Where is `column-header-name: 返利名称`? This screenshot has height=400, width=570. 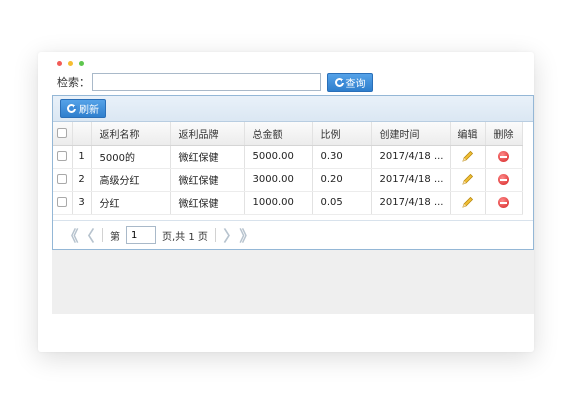 column-header-name: 返利名称 is located at coordinates (131, 134).